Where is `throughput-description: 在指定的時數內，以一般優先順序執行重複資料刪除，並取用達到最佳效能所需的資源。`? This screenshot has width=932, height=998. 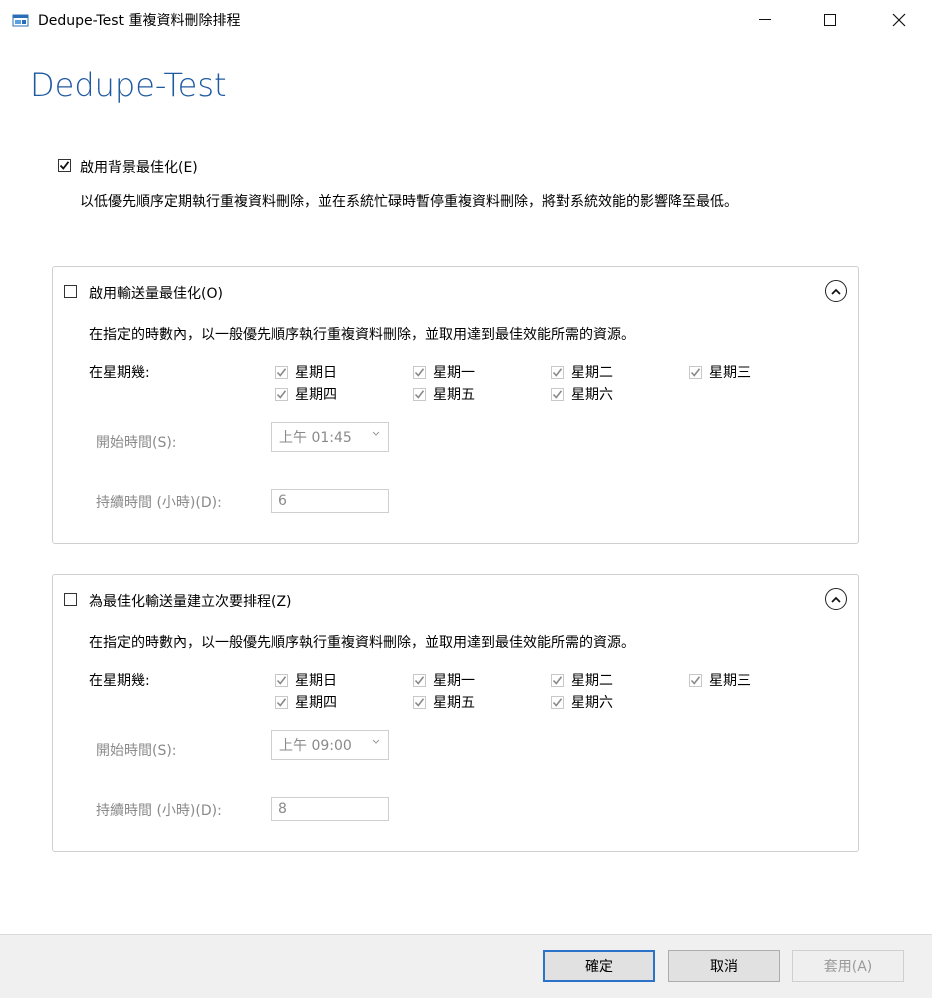 throughput-description: 在指定的時數內，以一般優先順序執行重複資料刪除，並取用達到最佳效能所需的資源。 is located at coordinates (362, 335).